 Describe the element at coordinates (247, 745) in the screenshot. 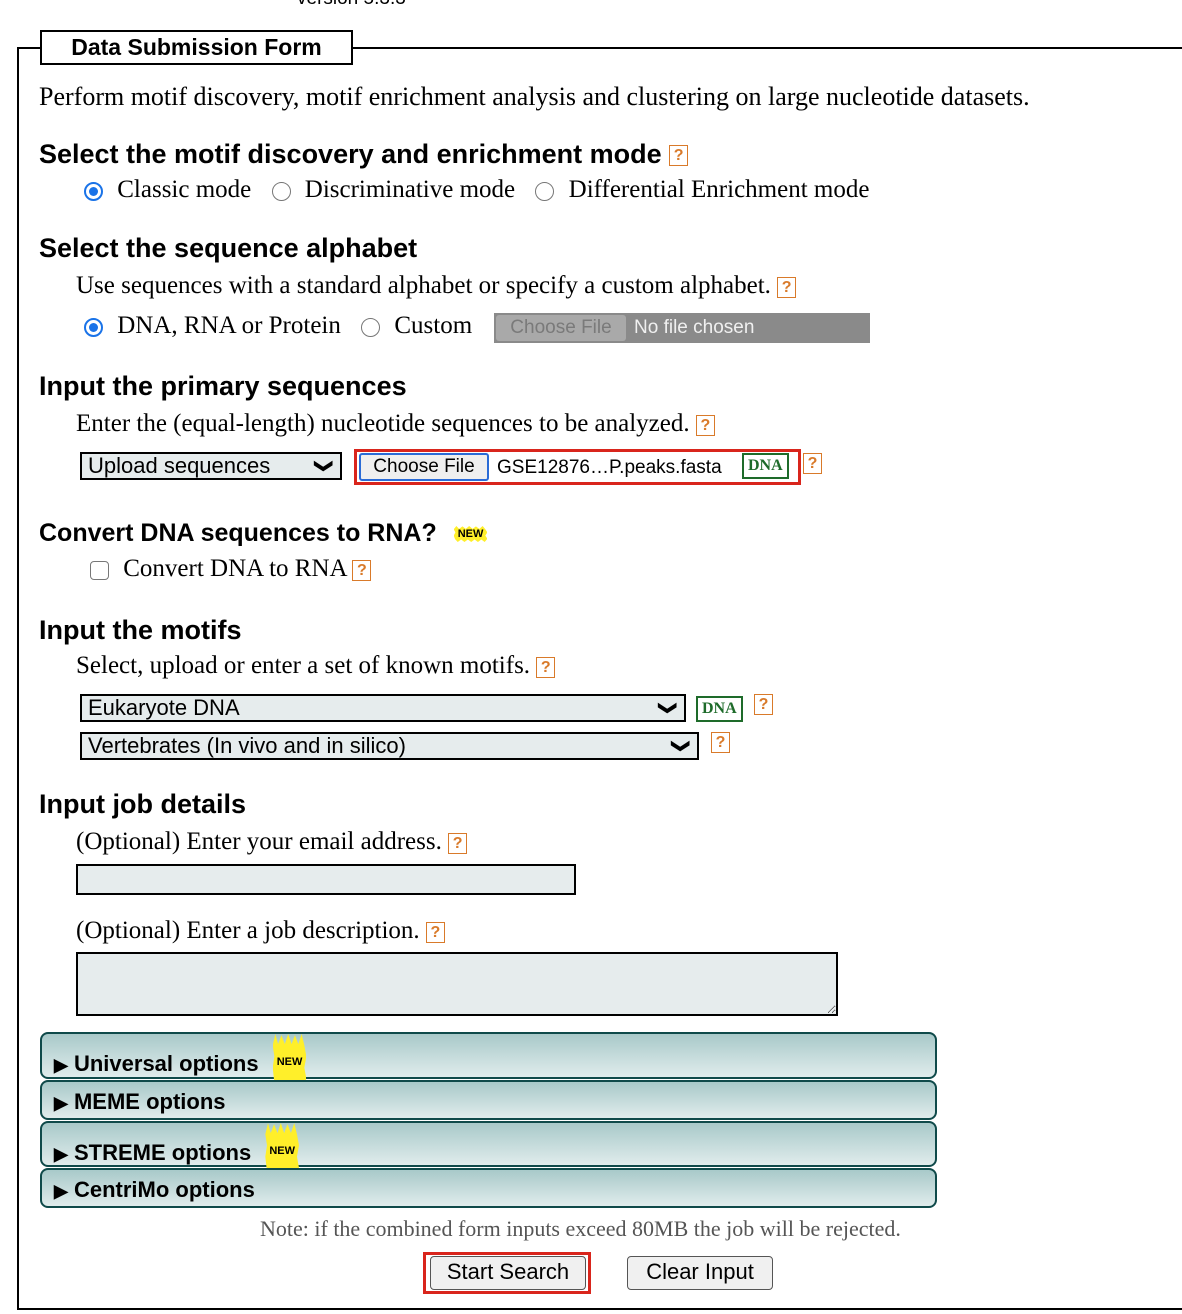

I see `motif-subset-value: Vertebrates (In vivo and in silico)` at that location.